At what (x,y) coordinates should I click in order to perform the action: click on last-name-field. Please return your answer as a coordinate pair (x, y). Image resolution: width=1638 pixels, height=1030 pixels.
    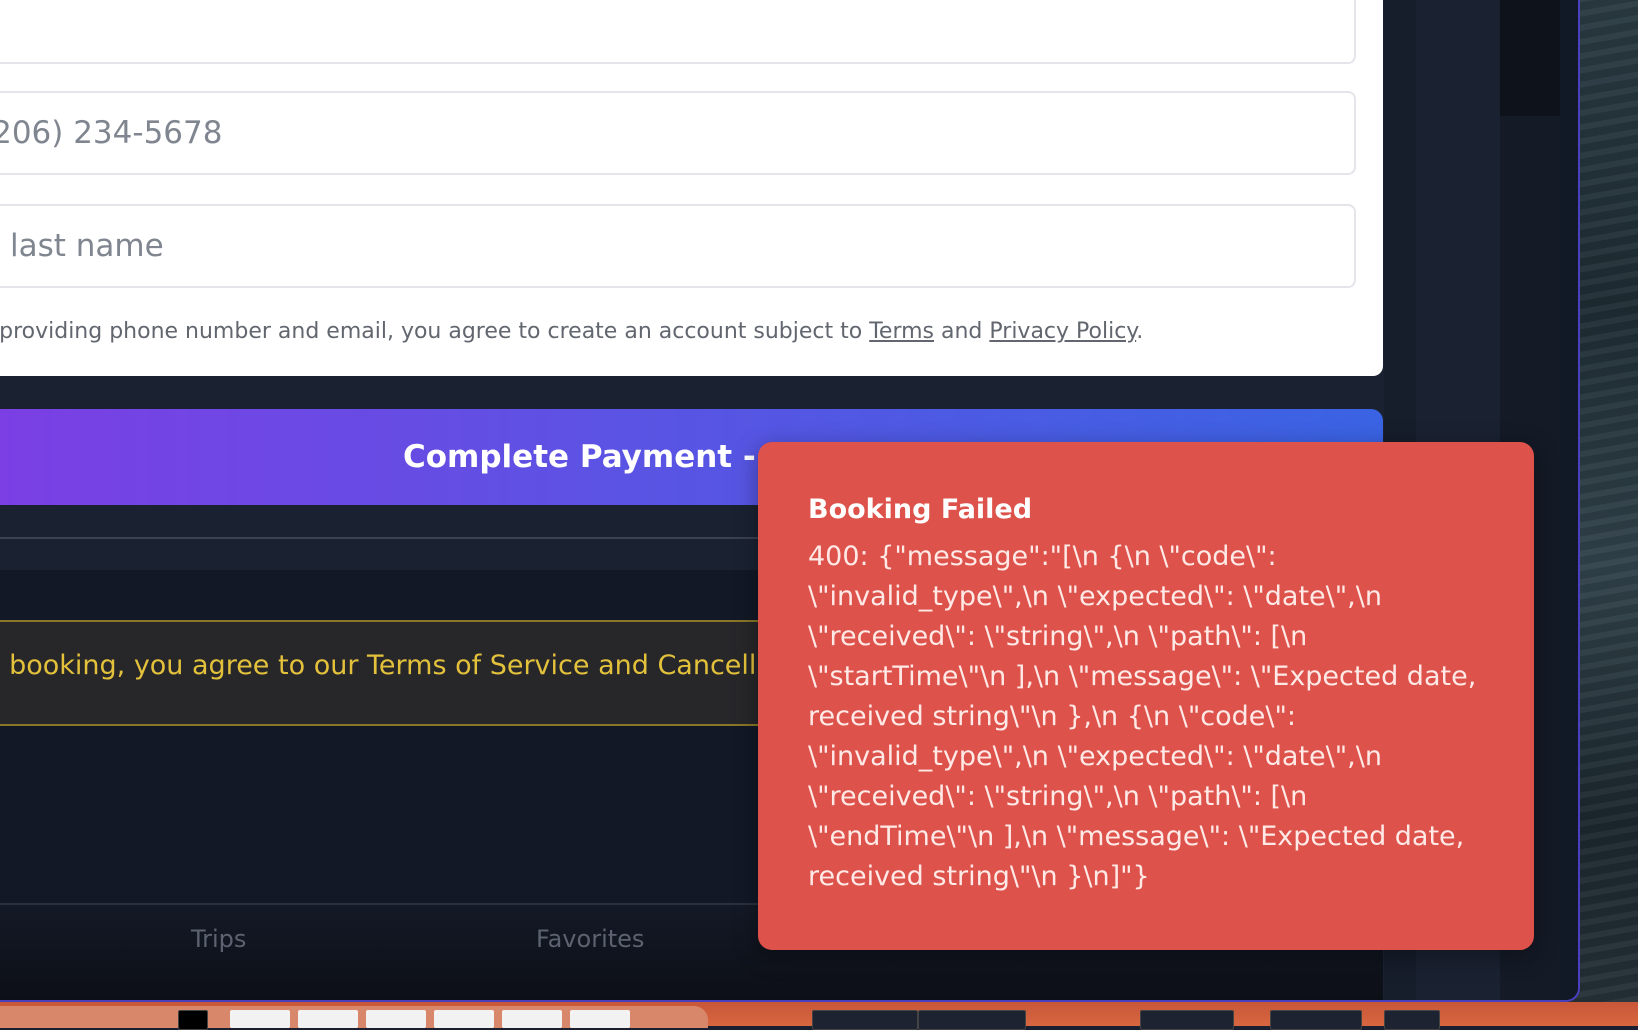
    Looking at the image, I should click on (678, 246).